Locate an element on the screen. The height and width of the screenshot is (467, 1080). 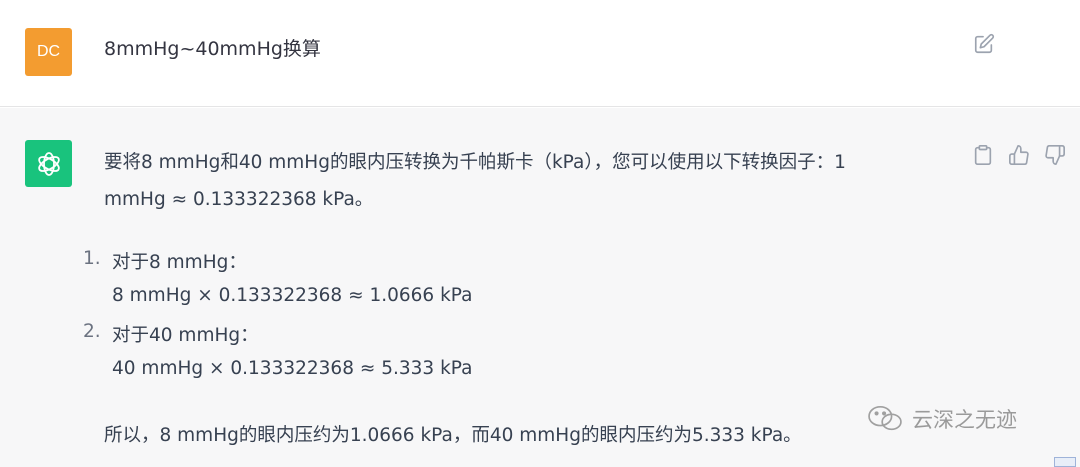
wechat-icon is located at coordinates (885, 418).